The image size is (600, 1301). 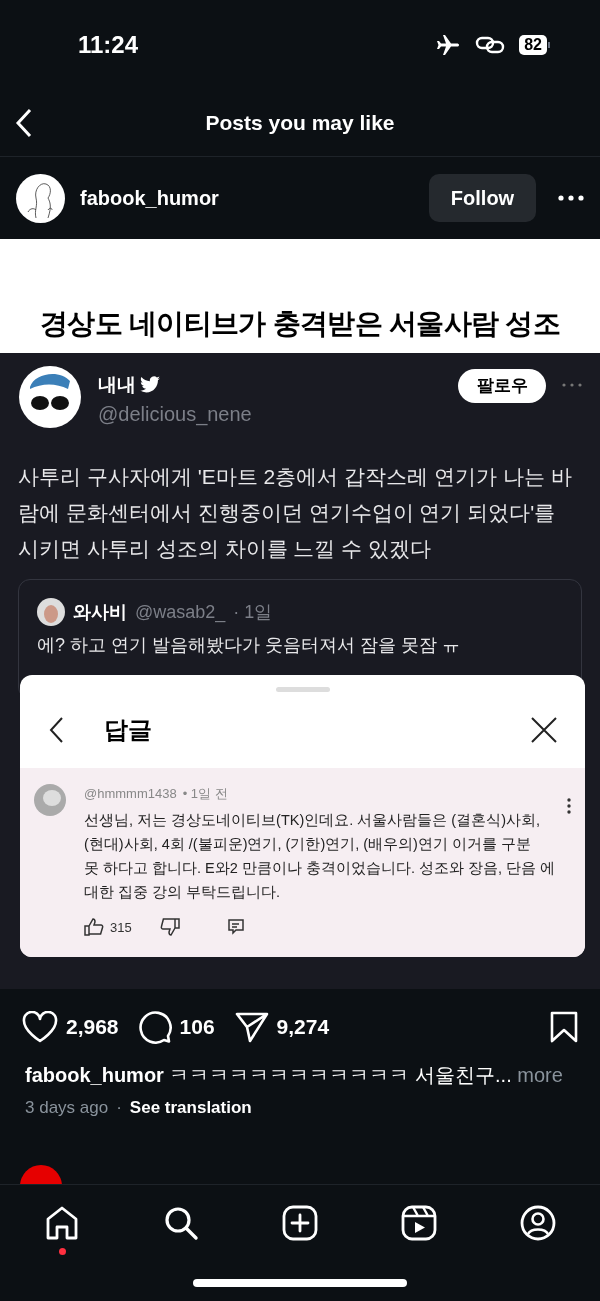 I want to click on comment-count: 106, so click(x=197, y=1027).